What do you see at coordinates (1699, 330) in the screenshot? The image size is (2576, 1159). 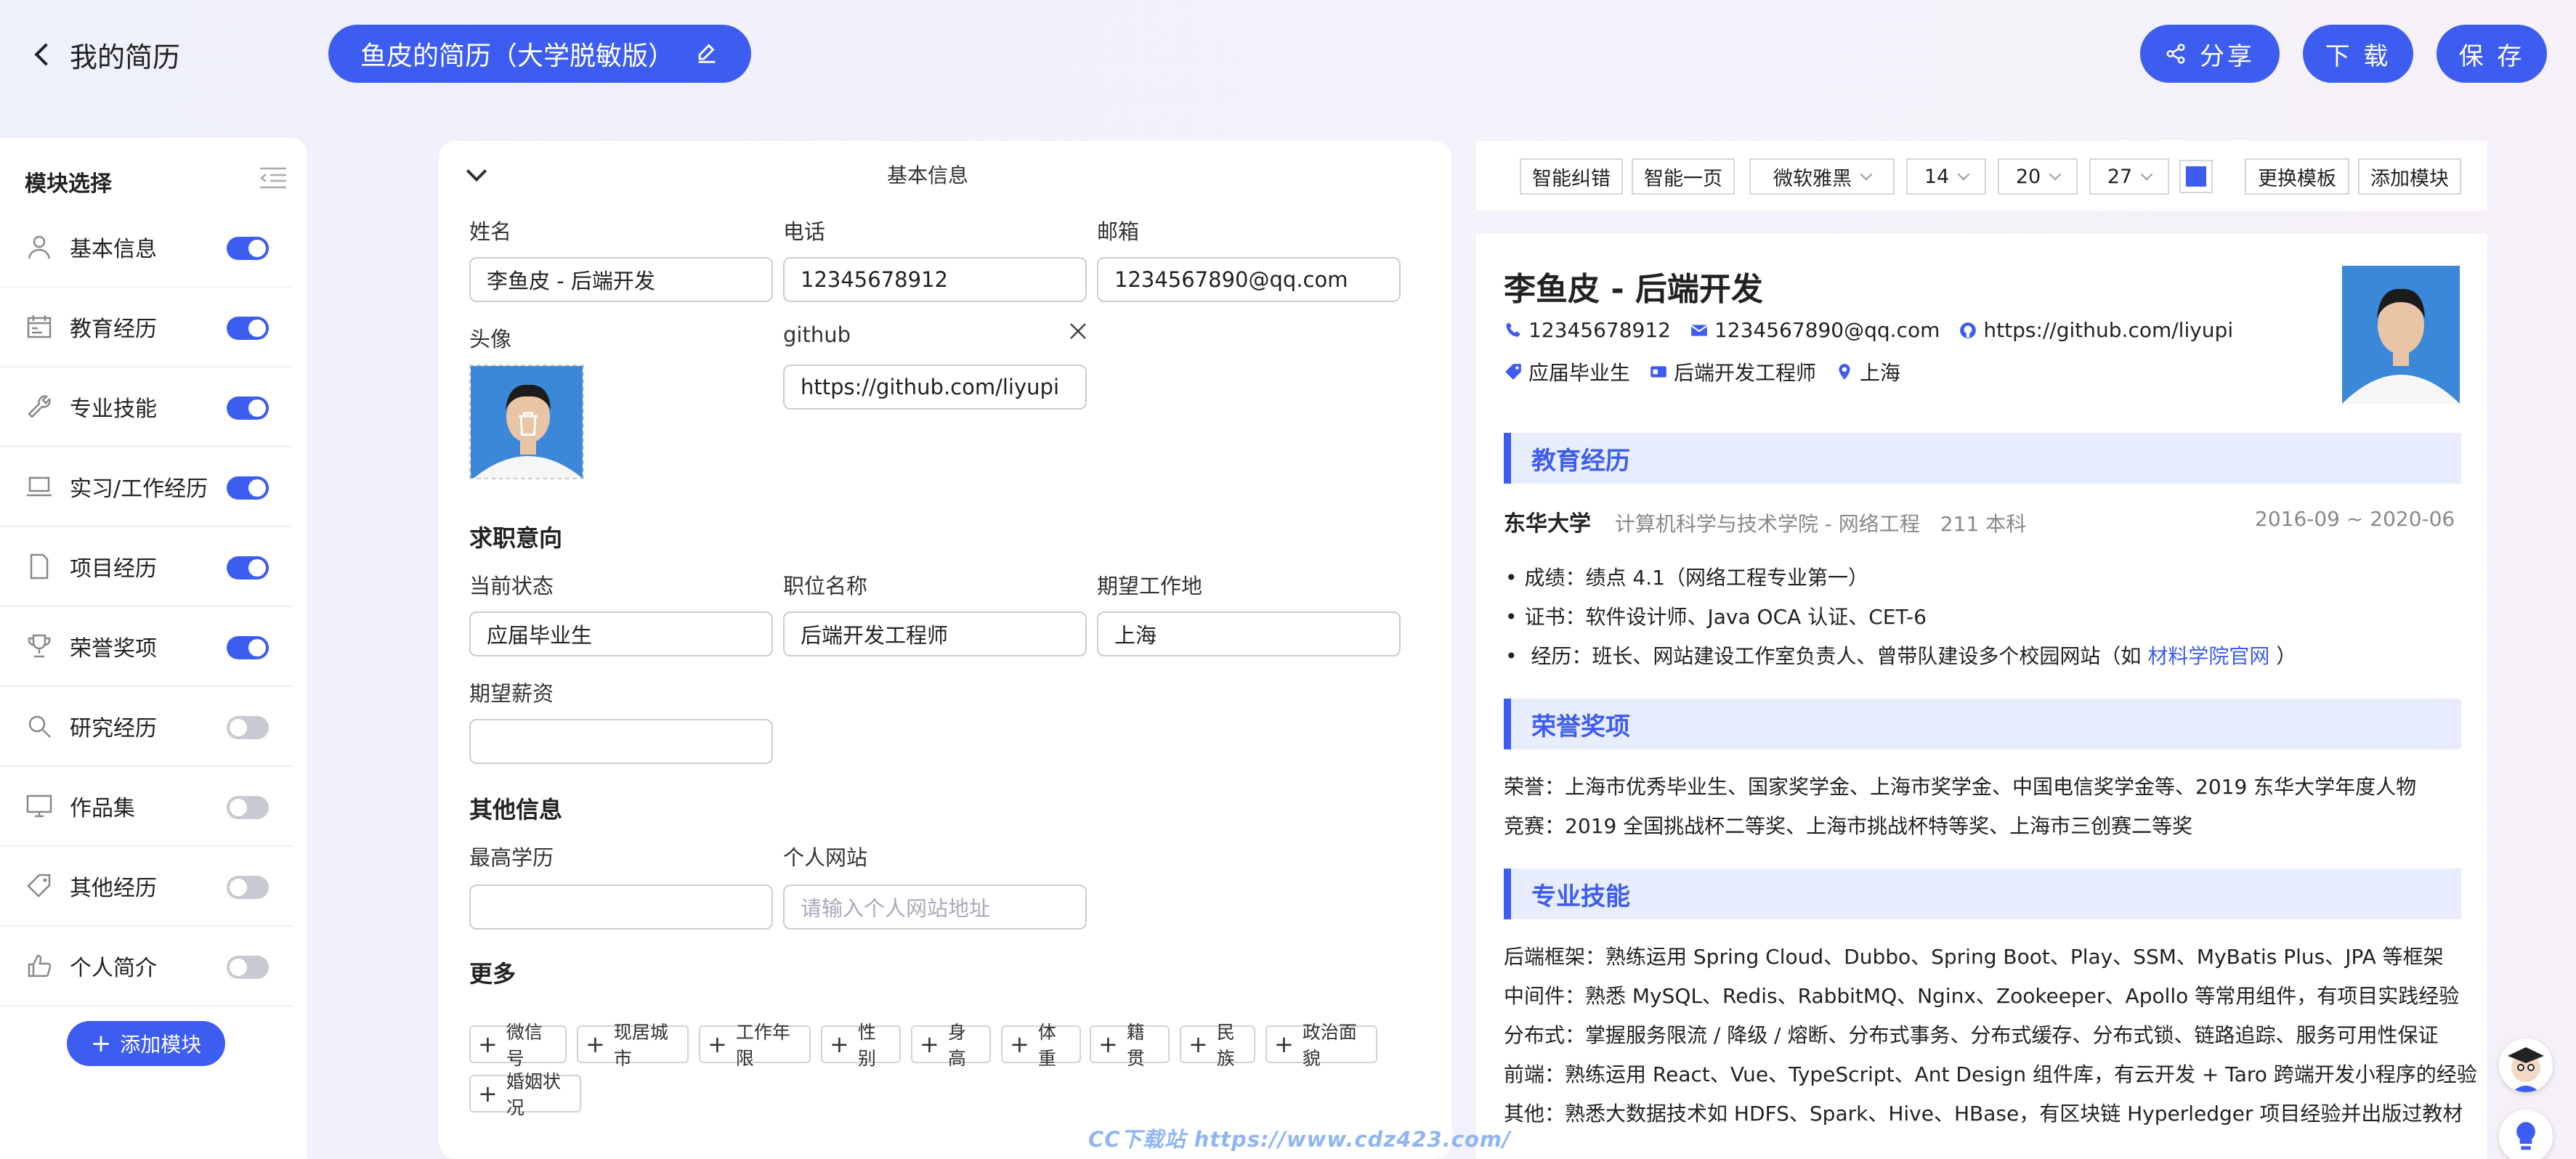 I see `mail-icon` at bounding box center [1699, 330].